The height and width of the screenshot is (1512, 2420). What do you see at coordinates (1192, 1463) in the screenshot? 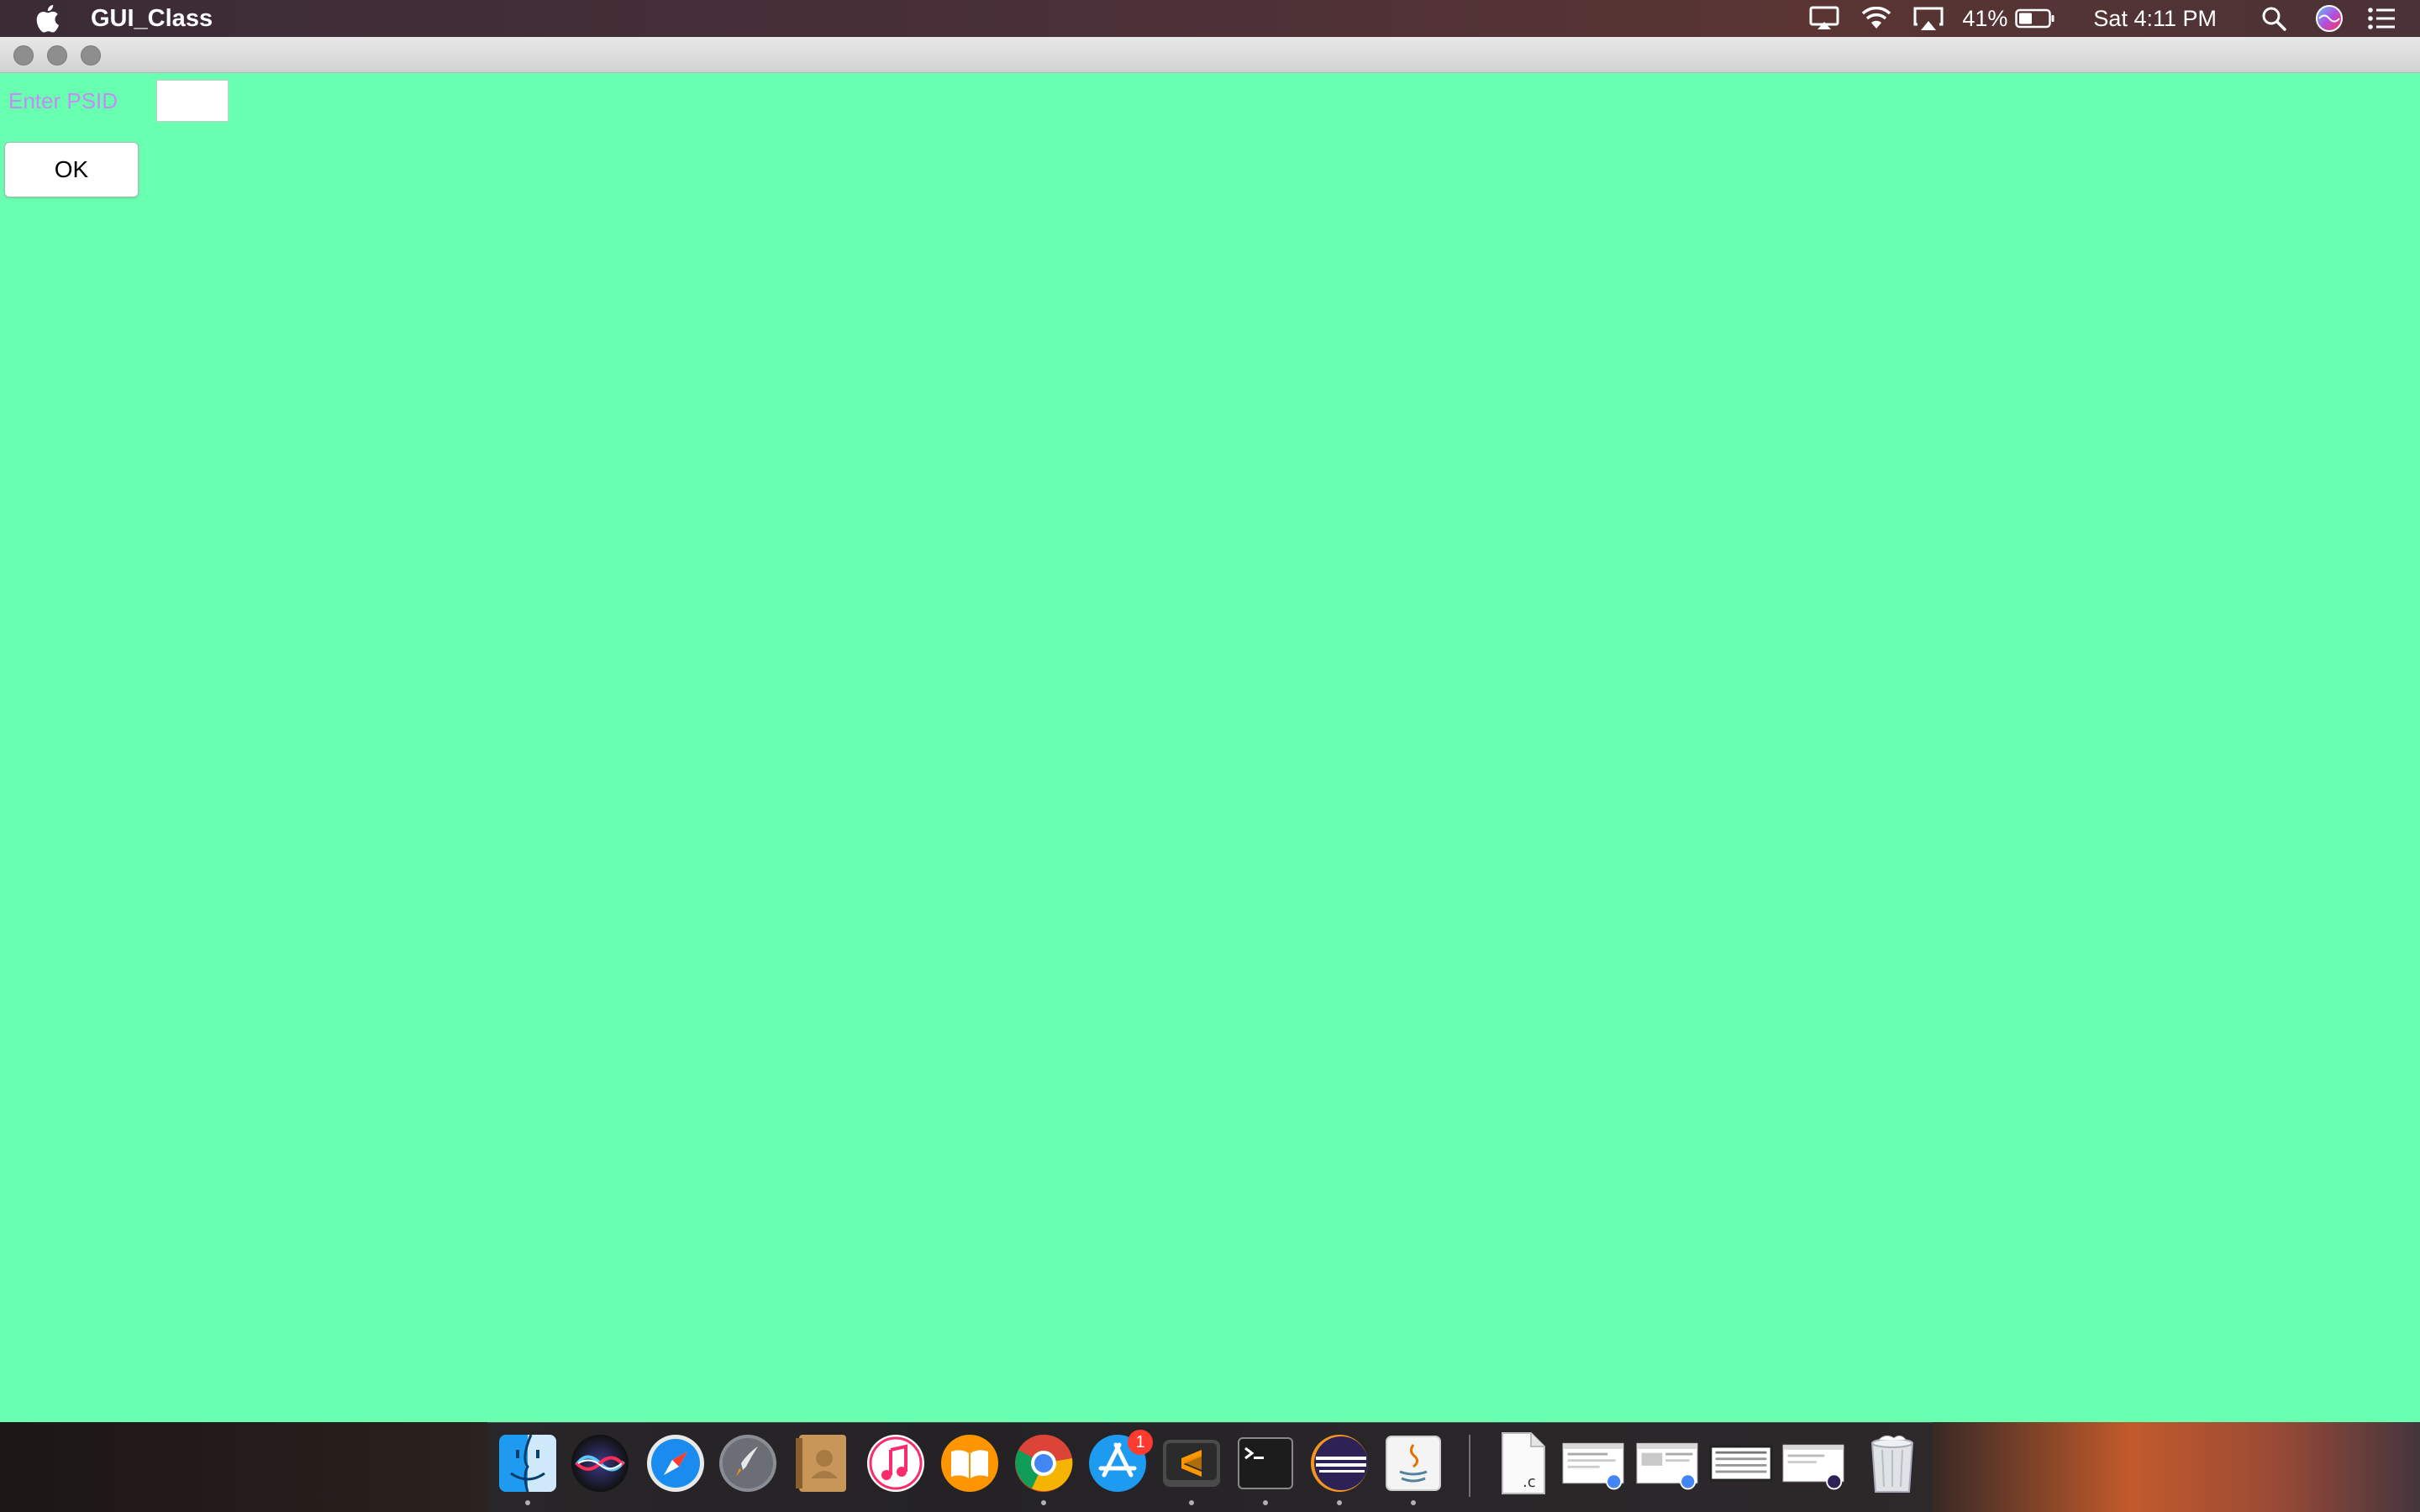
I see `sublime-text-icon` at bounding box center [1192, 1463].